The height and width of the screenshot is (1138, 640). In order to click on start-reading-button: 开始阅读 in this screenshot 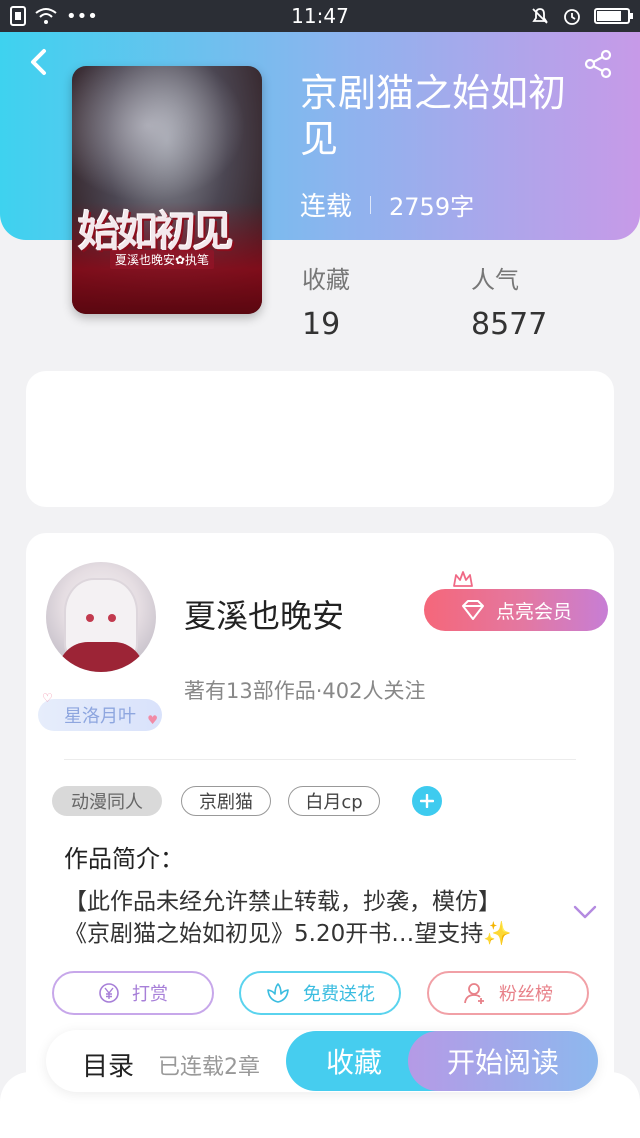, I will do `click(503, 1061)`.